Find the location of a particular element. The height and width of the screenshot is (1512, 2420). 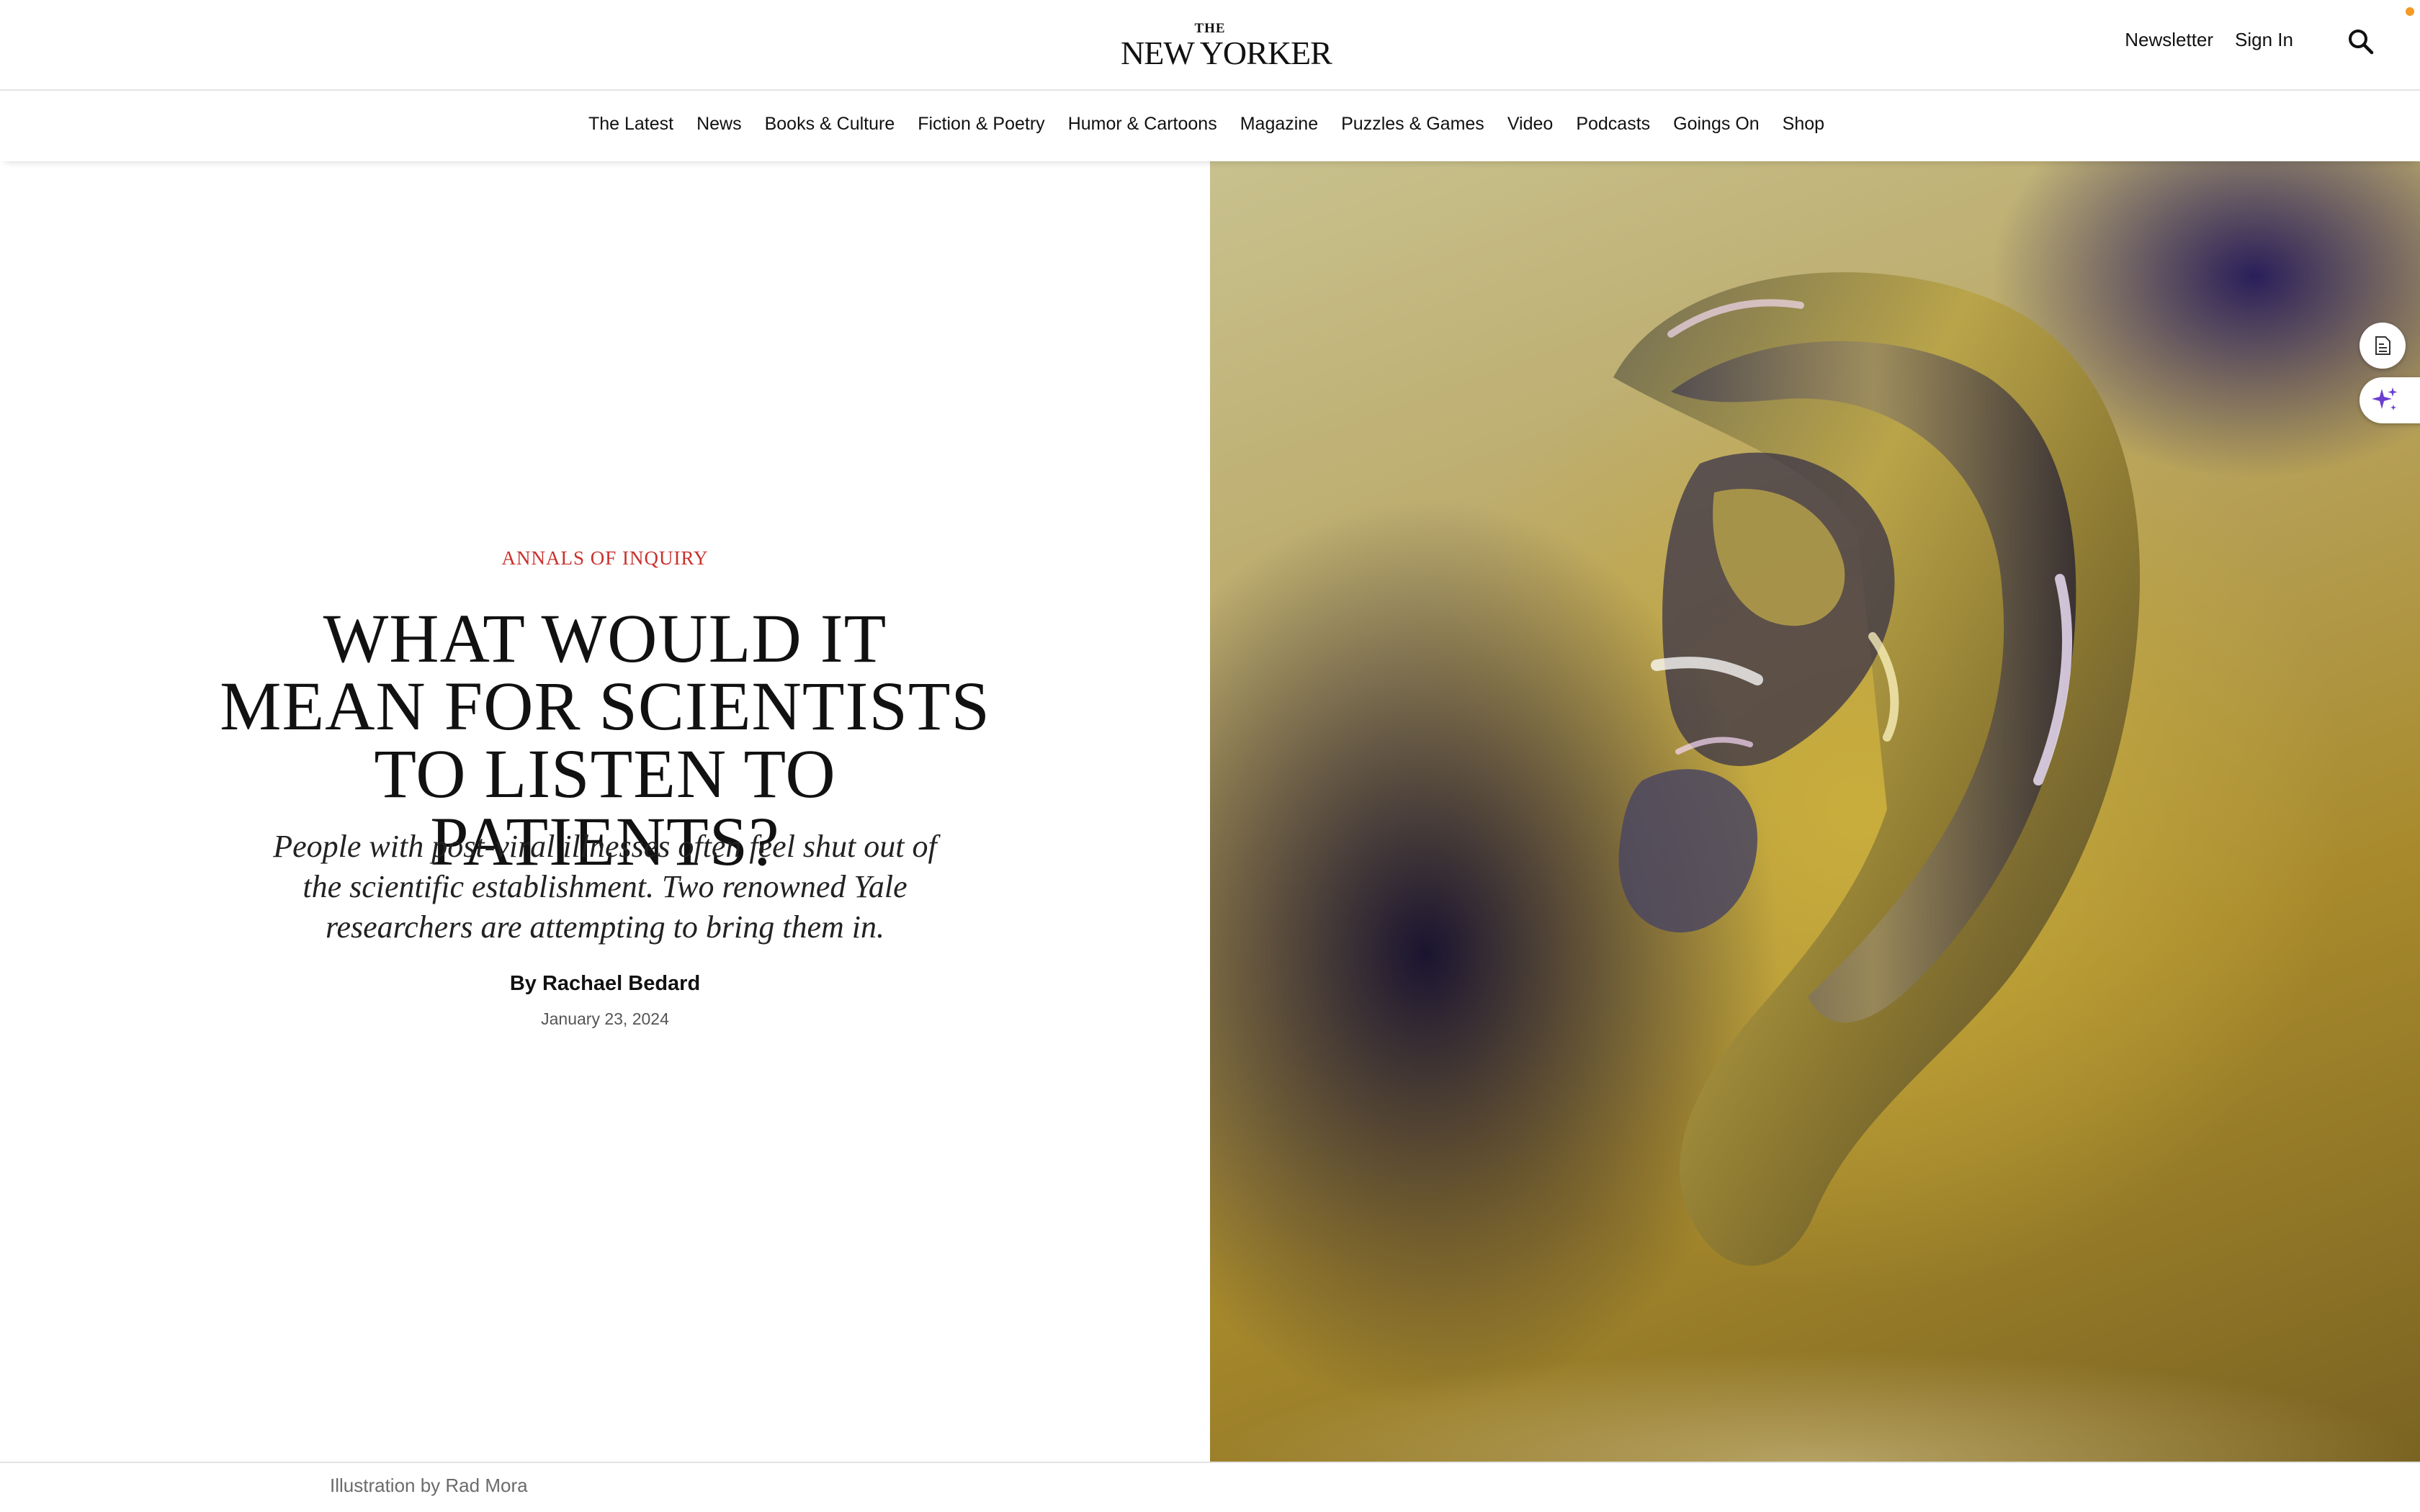

summary-button is located at coordinates (2383, 346).